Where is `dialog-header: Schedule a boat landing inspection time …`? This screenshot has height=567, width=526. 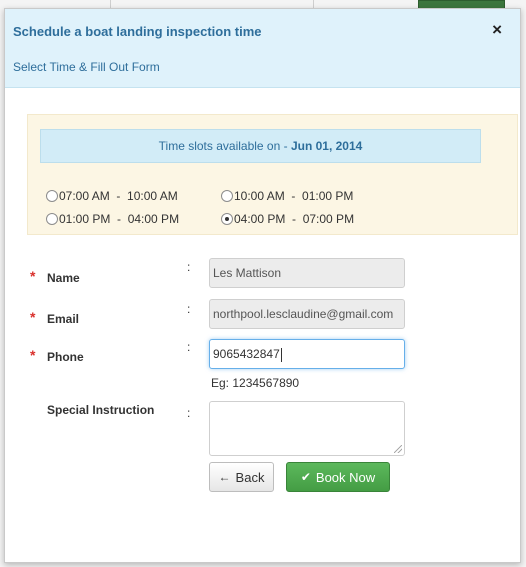
dialog-header: Schedule a boat landing inspection time … is located at coordinates (262, 48).